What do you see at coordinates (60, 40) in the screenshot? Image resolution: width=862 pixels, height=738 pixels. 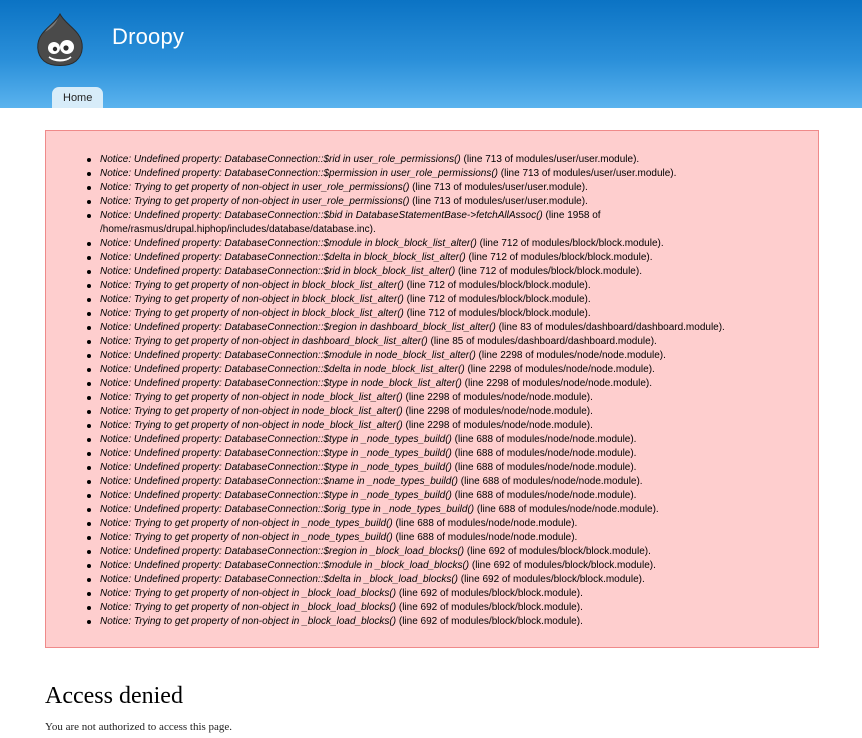 I see `drupal-drop-logo-icon` at bounding box center [60, 40].